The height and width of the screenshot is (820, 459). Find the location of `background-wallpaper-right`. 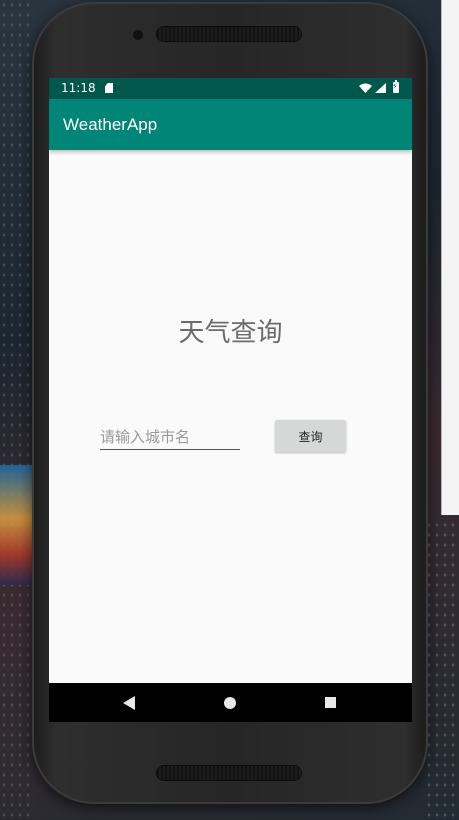

background-wallpaper-right is located at coordinates (442, 670).